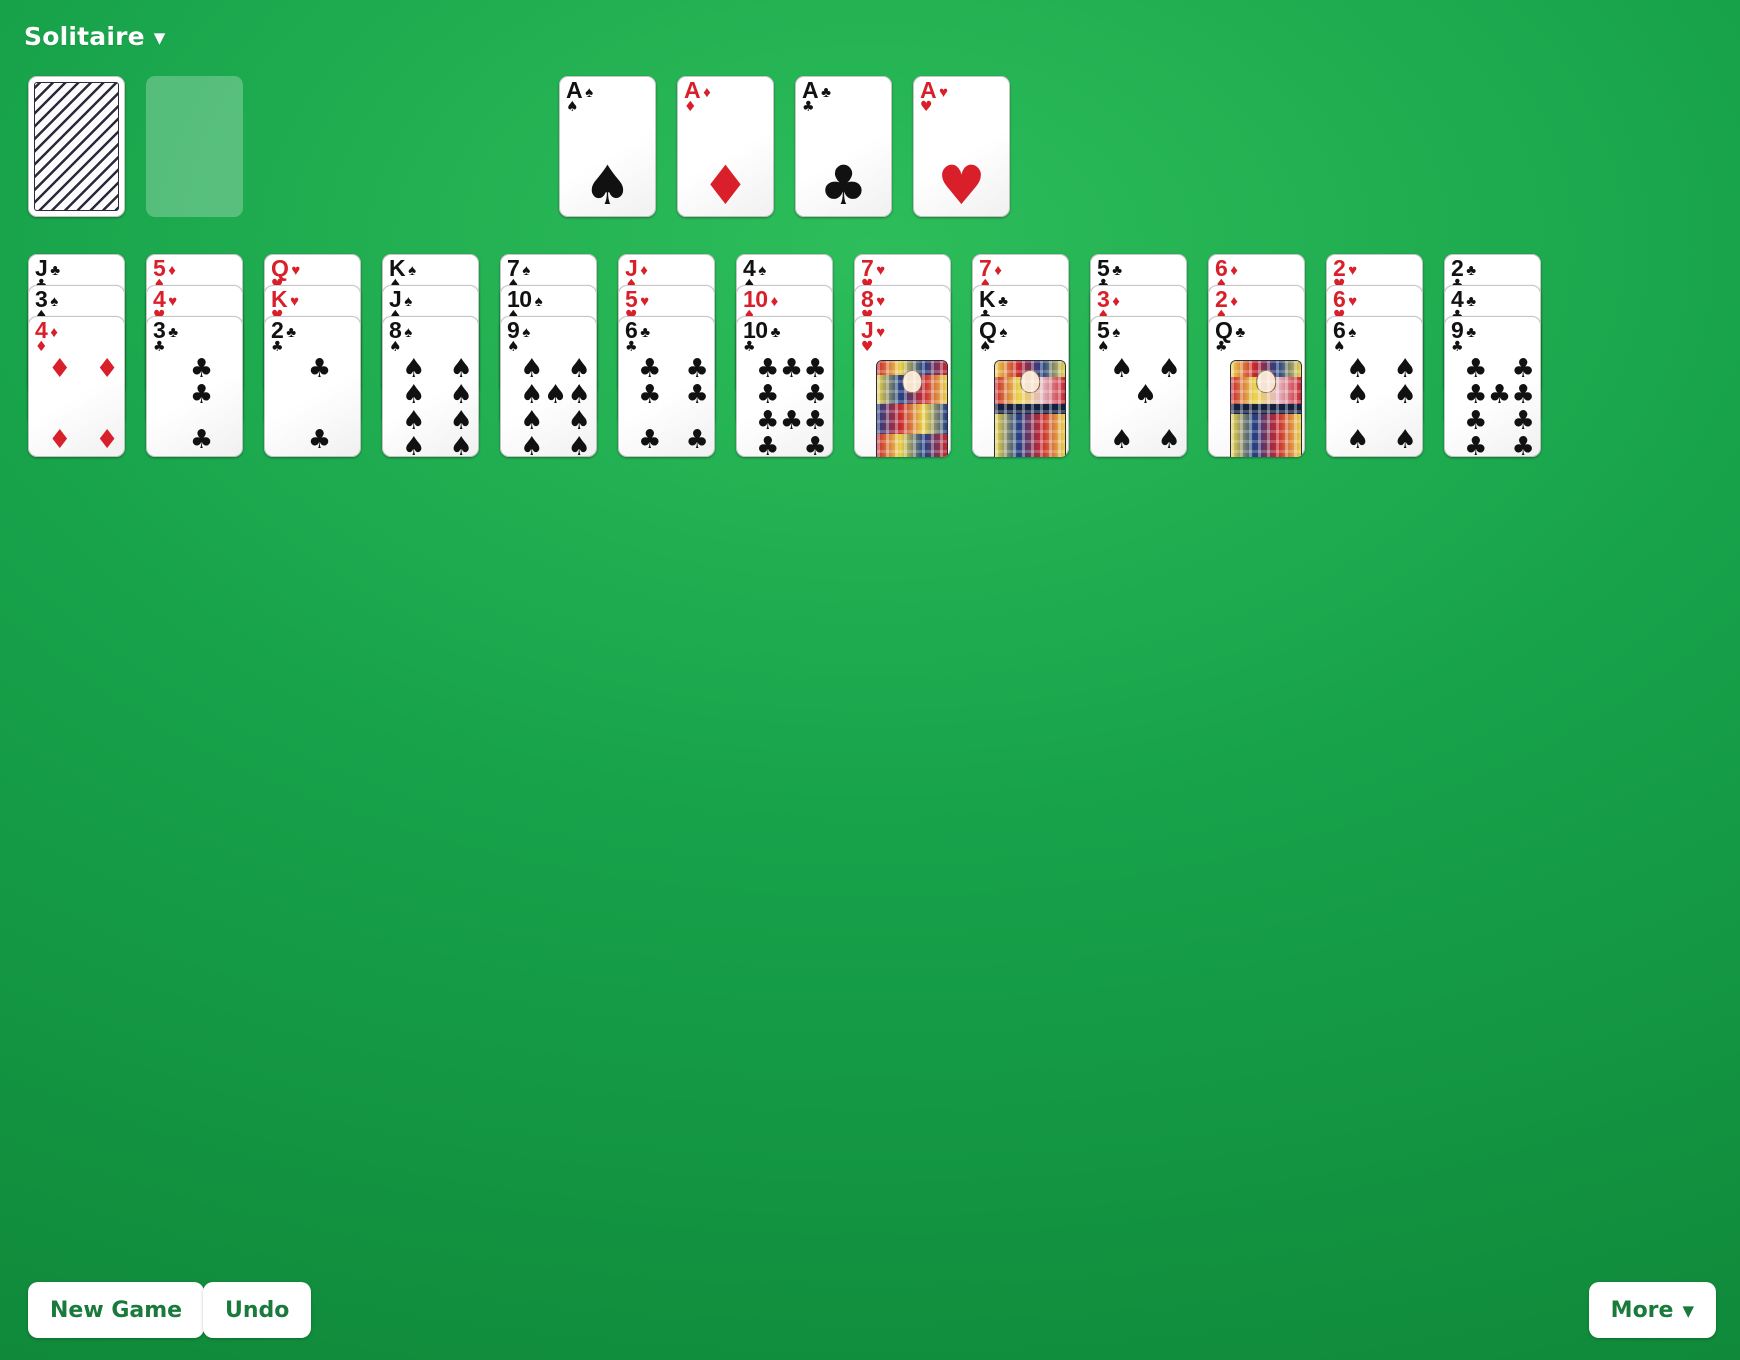 Image resolution: width=1740 pixels, height=1360 pixels. I want to click on stock-pile, so click(76, 146).